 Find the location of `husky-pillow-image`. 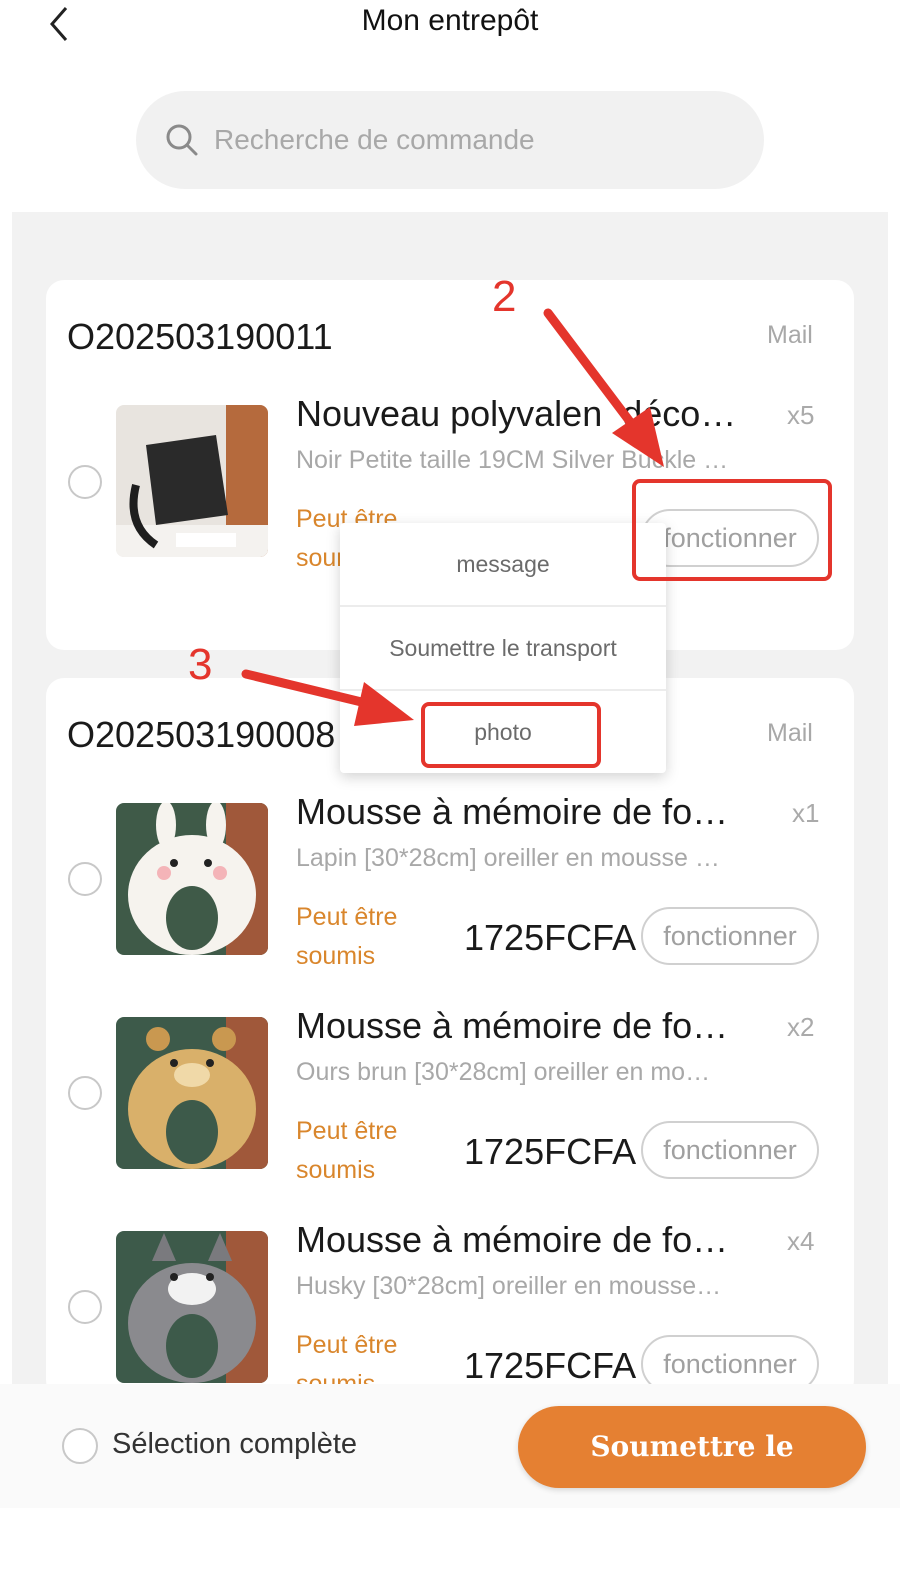

husky-pillow-image is located at coordinates (192, 1307).